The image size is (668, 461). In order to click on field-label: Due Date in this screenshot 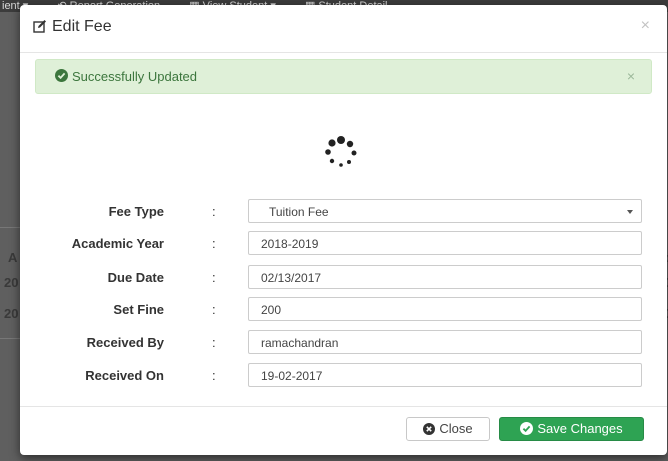, I will do `click(135, 277)`.